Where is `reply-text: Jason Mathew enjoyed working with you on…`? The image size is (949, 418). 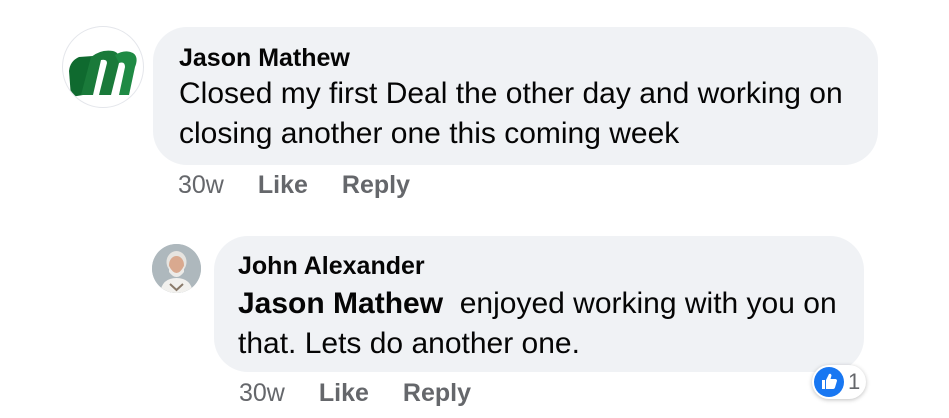
reply-text: Jason Mathew enjoyed working with you on… is located at coordinates (541, 324).